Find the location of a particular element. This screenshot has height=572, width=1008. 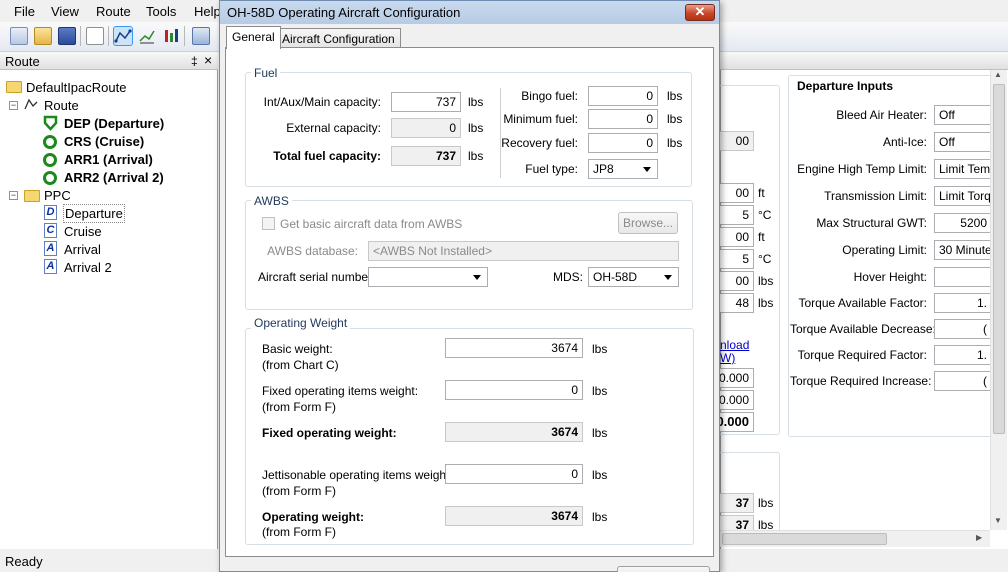

operating-weight-label: Operating weight: is located at coordinates (313, 517).